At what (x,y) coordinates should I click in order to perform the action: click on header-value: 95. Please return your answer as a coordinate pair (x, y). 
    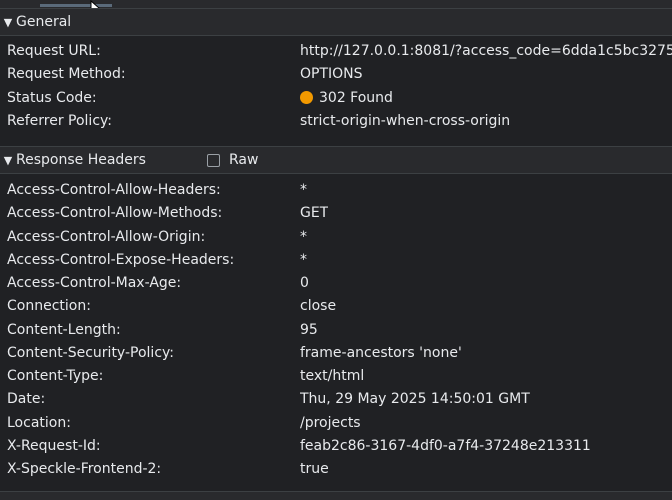
    Looking at the image, I should click on (309, 330).